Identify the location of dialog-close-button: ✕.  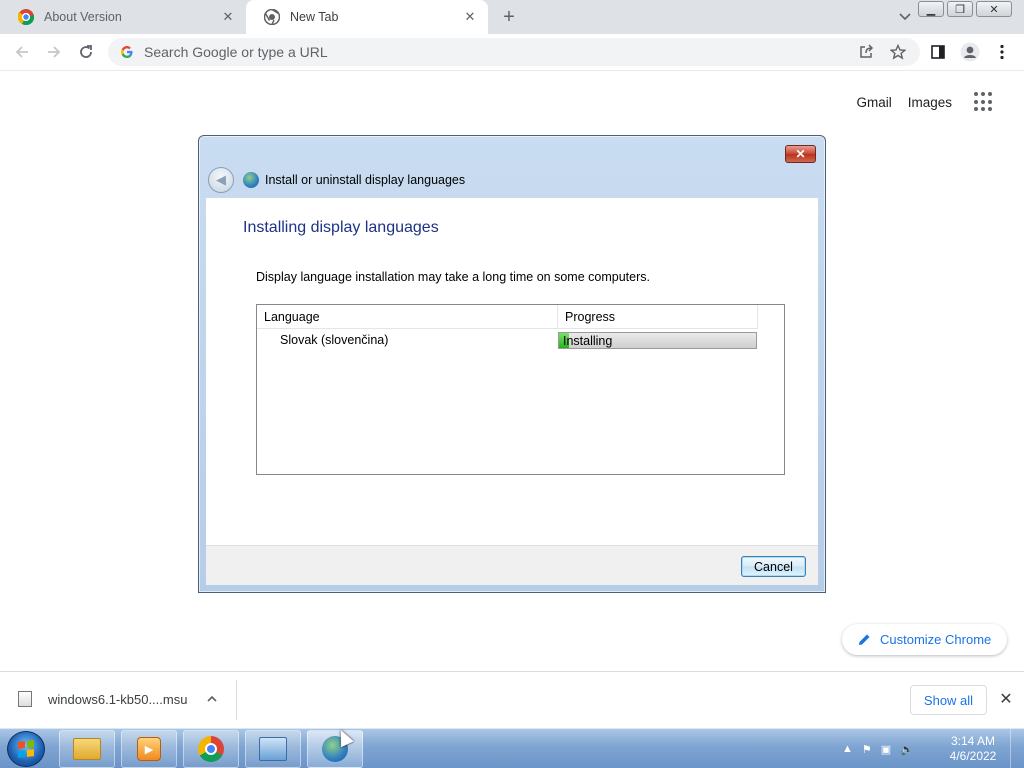
(800, 154).